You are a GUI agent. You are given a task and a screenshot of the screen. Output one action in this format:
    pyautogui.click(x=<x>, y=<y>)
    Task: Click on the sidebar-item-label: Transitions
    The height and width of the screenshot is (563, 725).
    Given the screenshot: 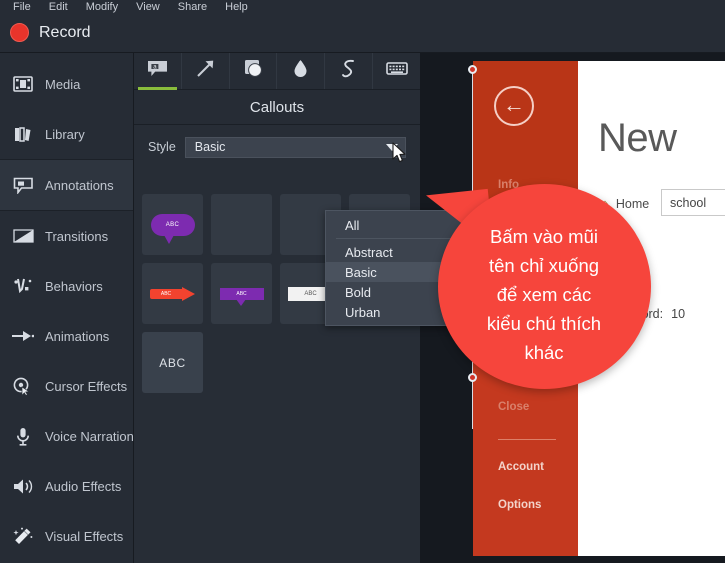 What is the action you would take?
    pyautogui.click(x=77, y=236)
    